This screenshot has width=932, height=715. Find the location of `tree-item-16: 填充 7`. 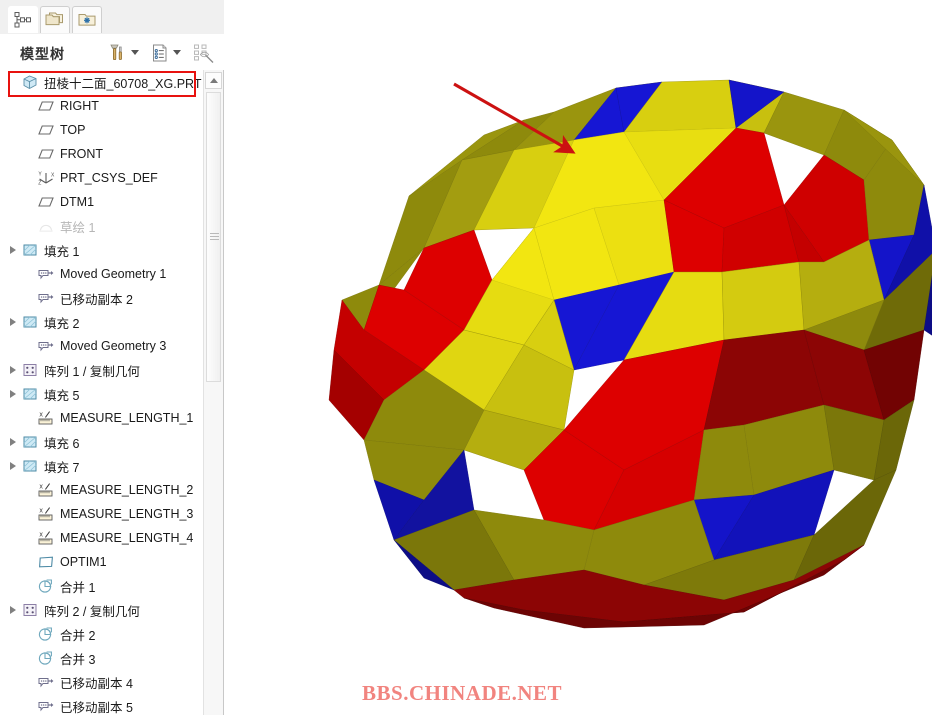

tree-item-16: 填充 7 is located at coordinates (101, 466).